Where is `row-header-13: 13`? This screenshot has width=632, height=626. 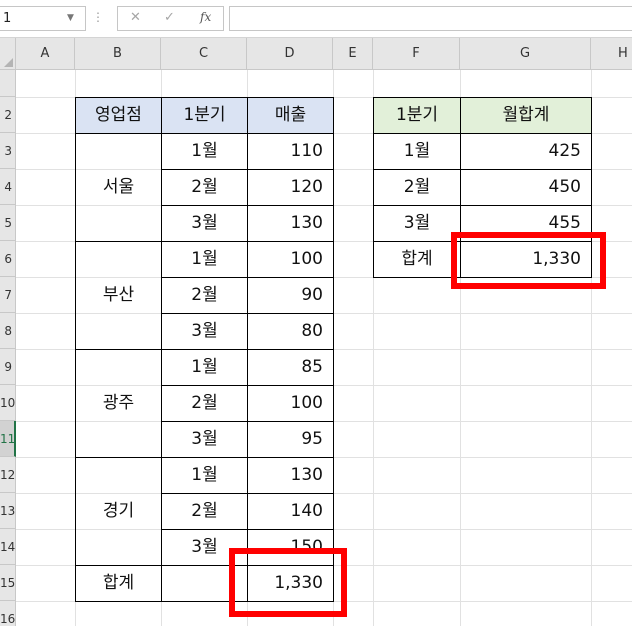 row-header-13: 13 is located at coordinates (8, 511).